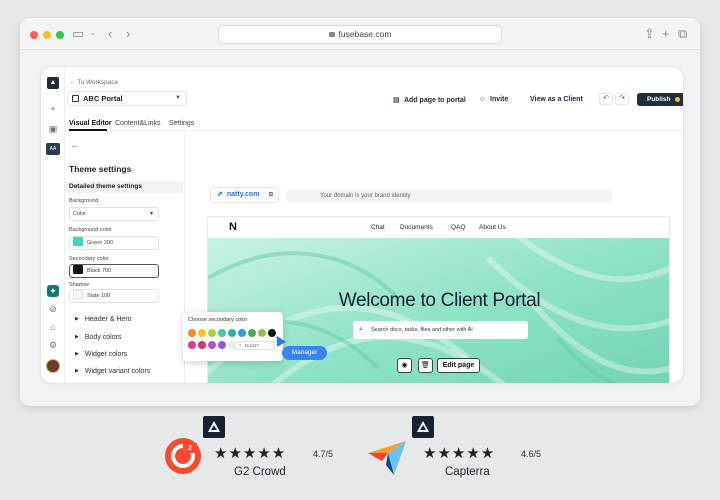  I want to click on hash-symbol: #, so click(240, 345).